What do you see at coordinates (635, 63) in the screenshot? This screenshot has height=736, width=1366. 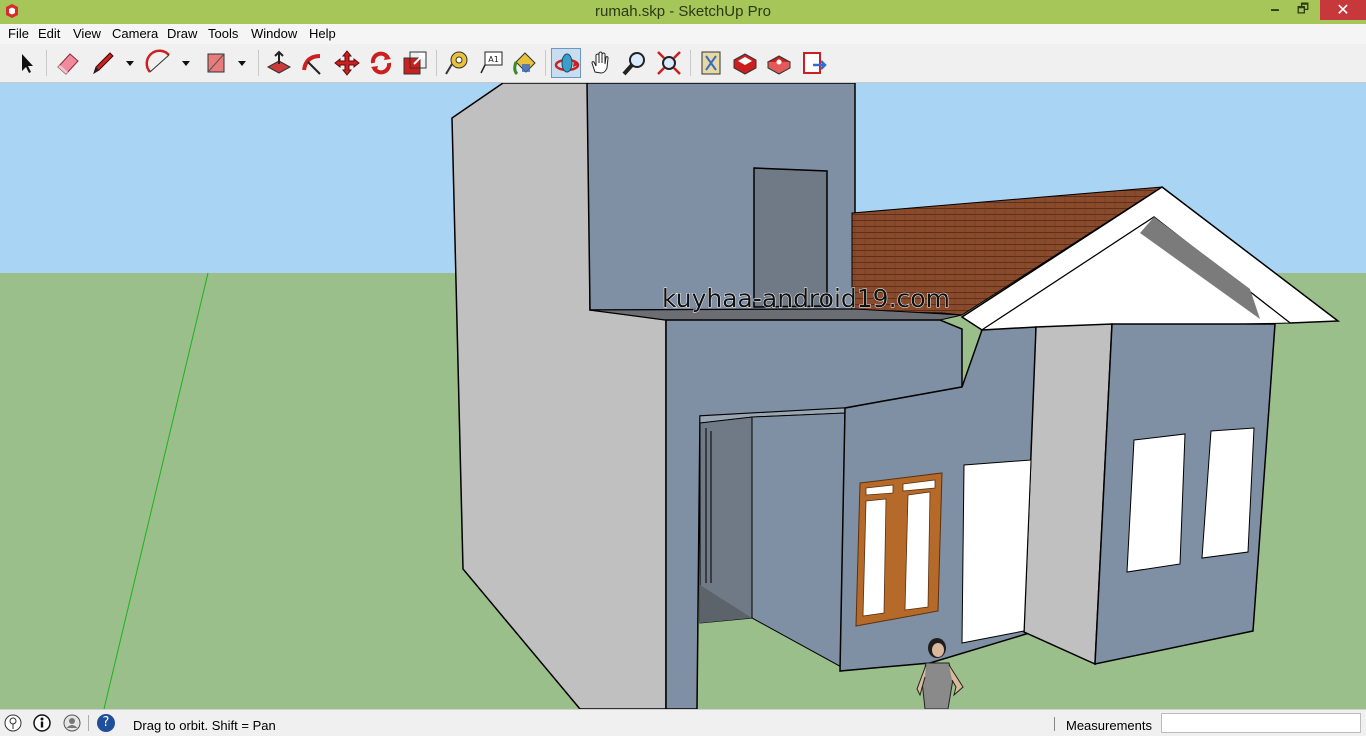 I see `zoom-icon` at bounding box center [635, 63].